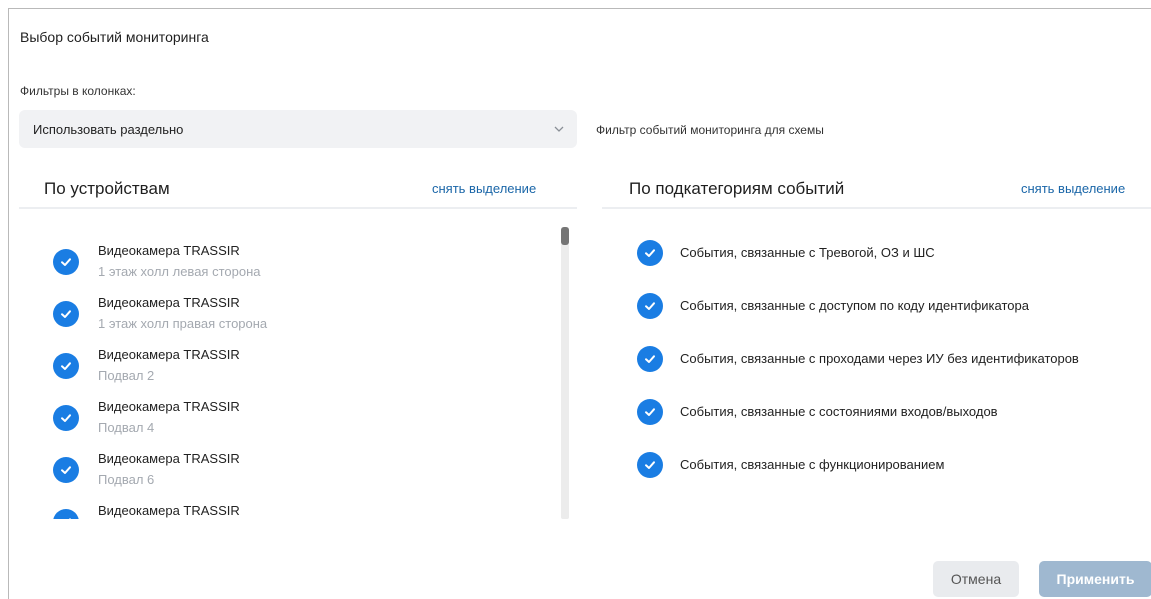  What do you see at coordinates (303, 419) in the screenshot?
I see `device-list-item: Видеокамера TRASSIR Подвал 4` at bounding box center [303, 419].